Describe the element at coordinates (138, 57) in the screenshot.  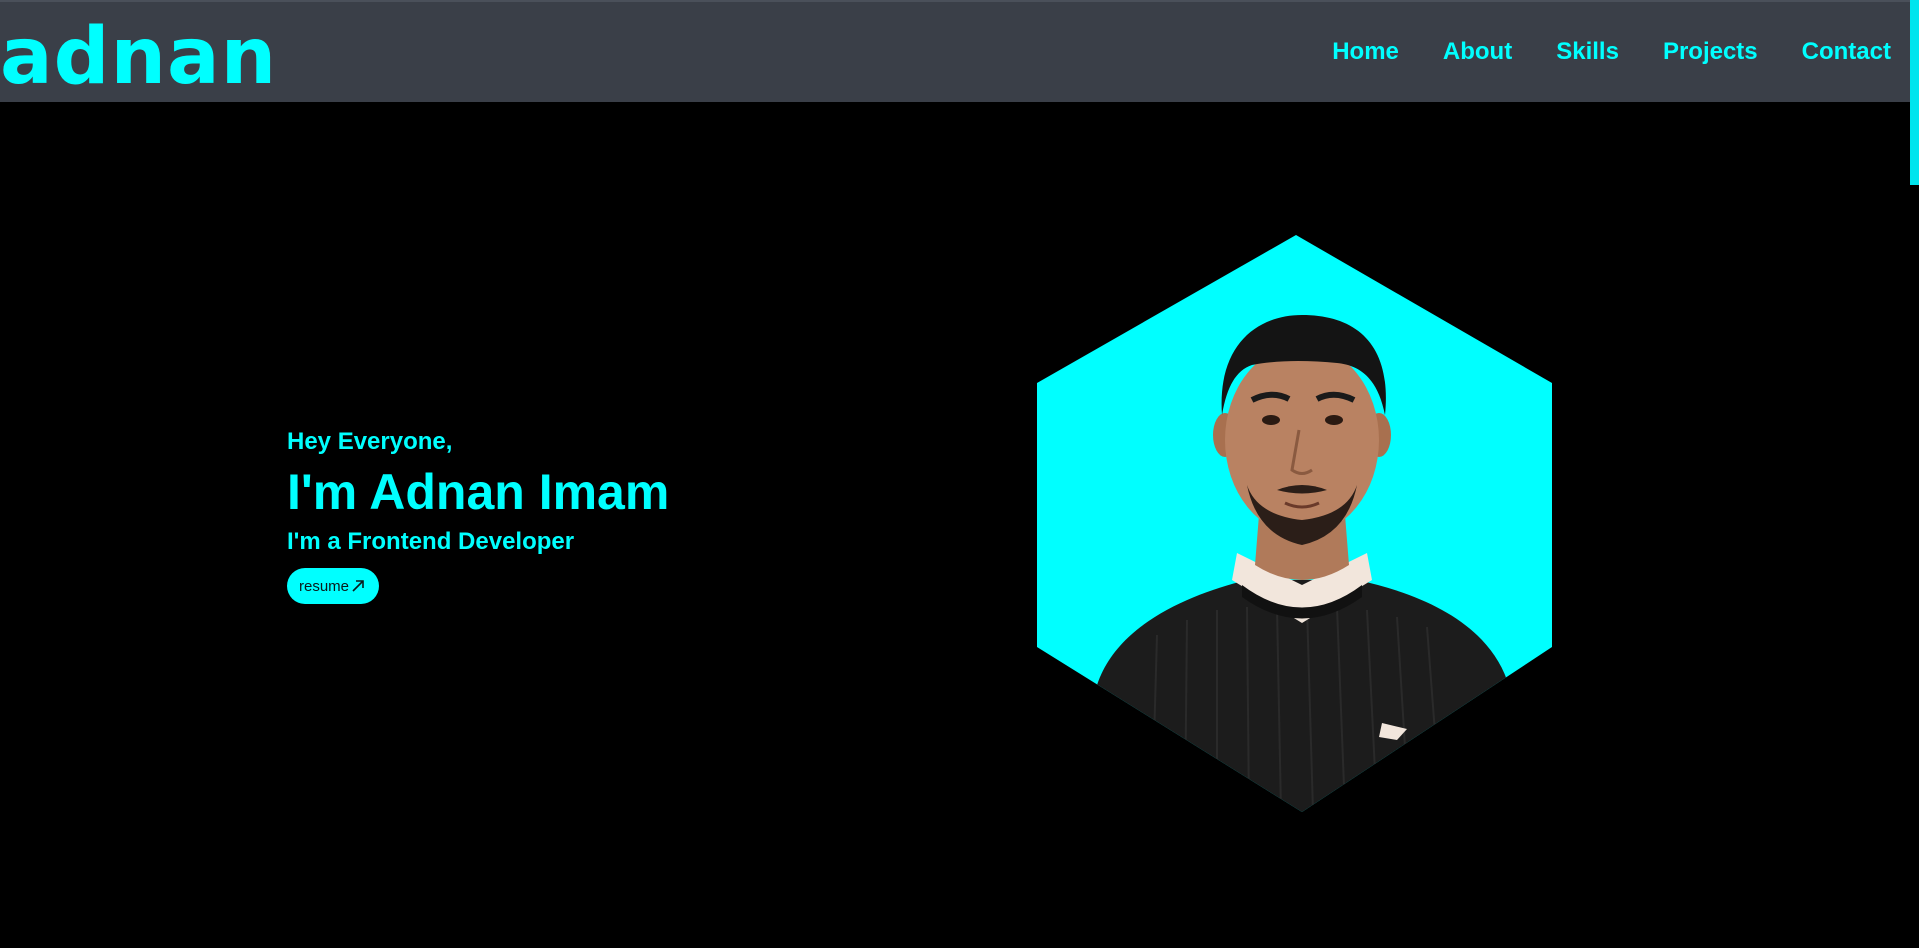
I see `site-logo: adnan` at that location.